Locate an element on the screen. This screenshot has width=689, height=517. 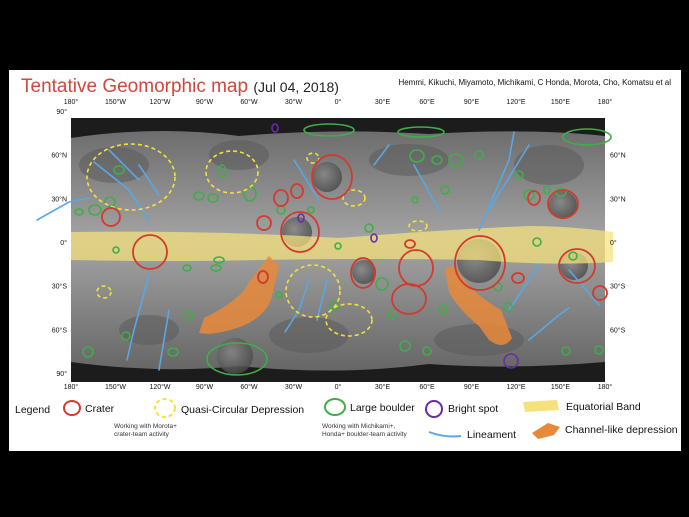
lon-label-top: 150°W is located at coordinates (115, 102).